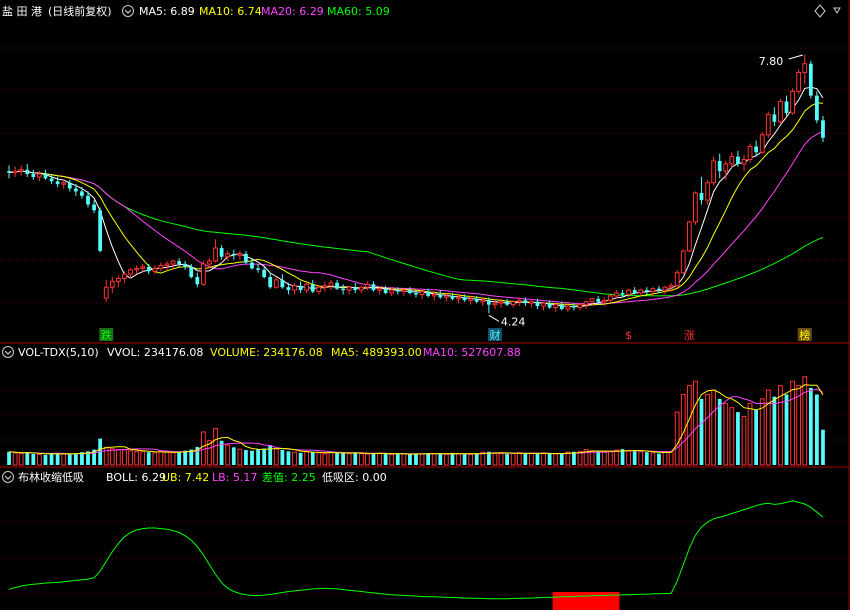 This screenshot has height=610, width=850. What do you see at coordinates (513, 321) in the screenshot?
I see `low-price-label: 4.24` at bounding box center [513, 321].